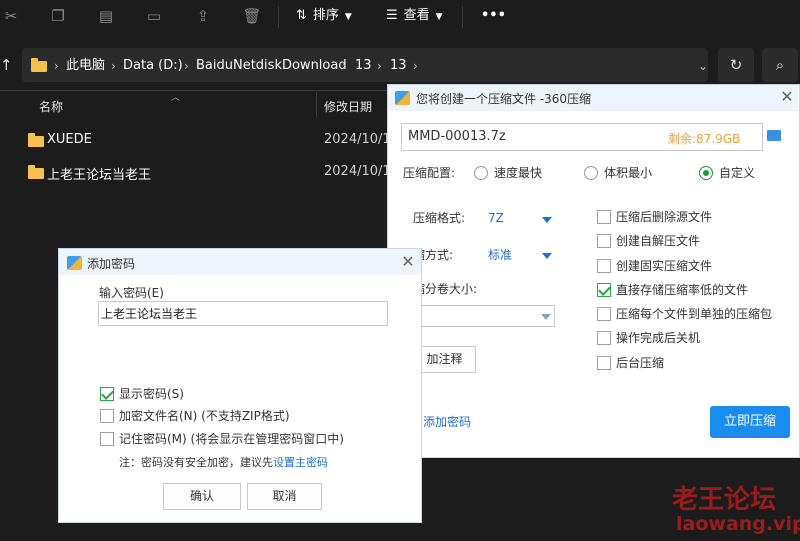 The height and width of the screenshot is (541, 800). What do you see at coordinates (582, 137) in the screenshot?
I see `filename-input: MMD-00013.7z 剩余:87.9GB` at bounding box center [582, 137].